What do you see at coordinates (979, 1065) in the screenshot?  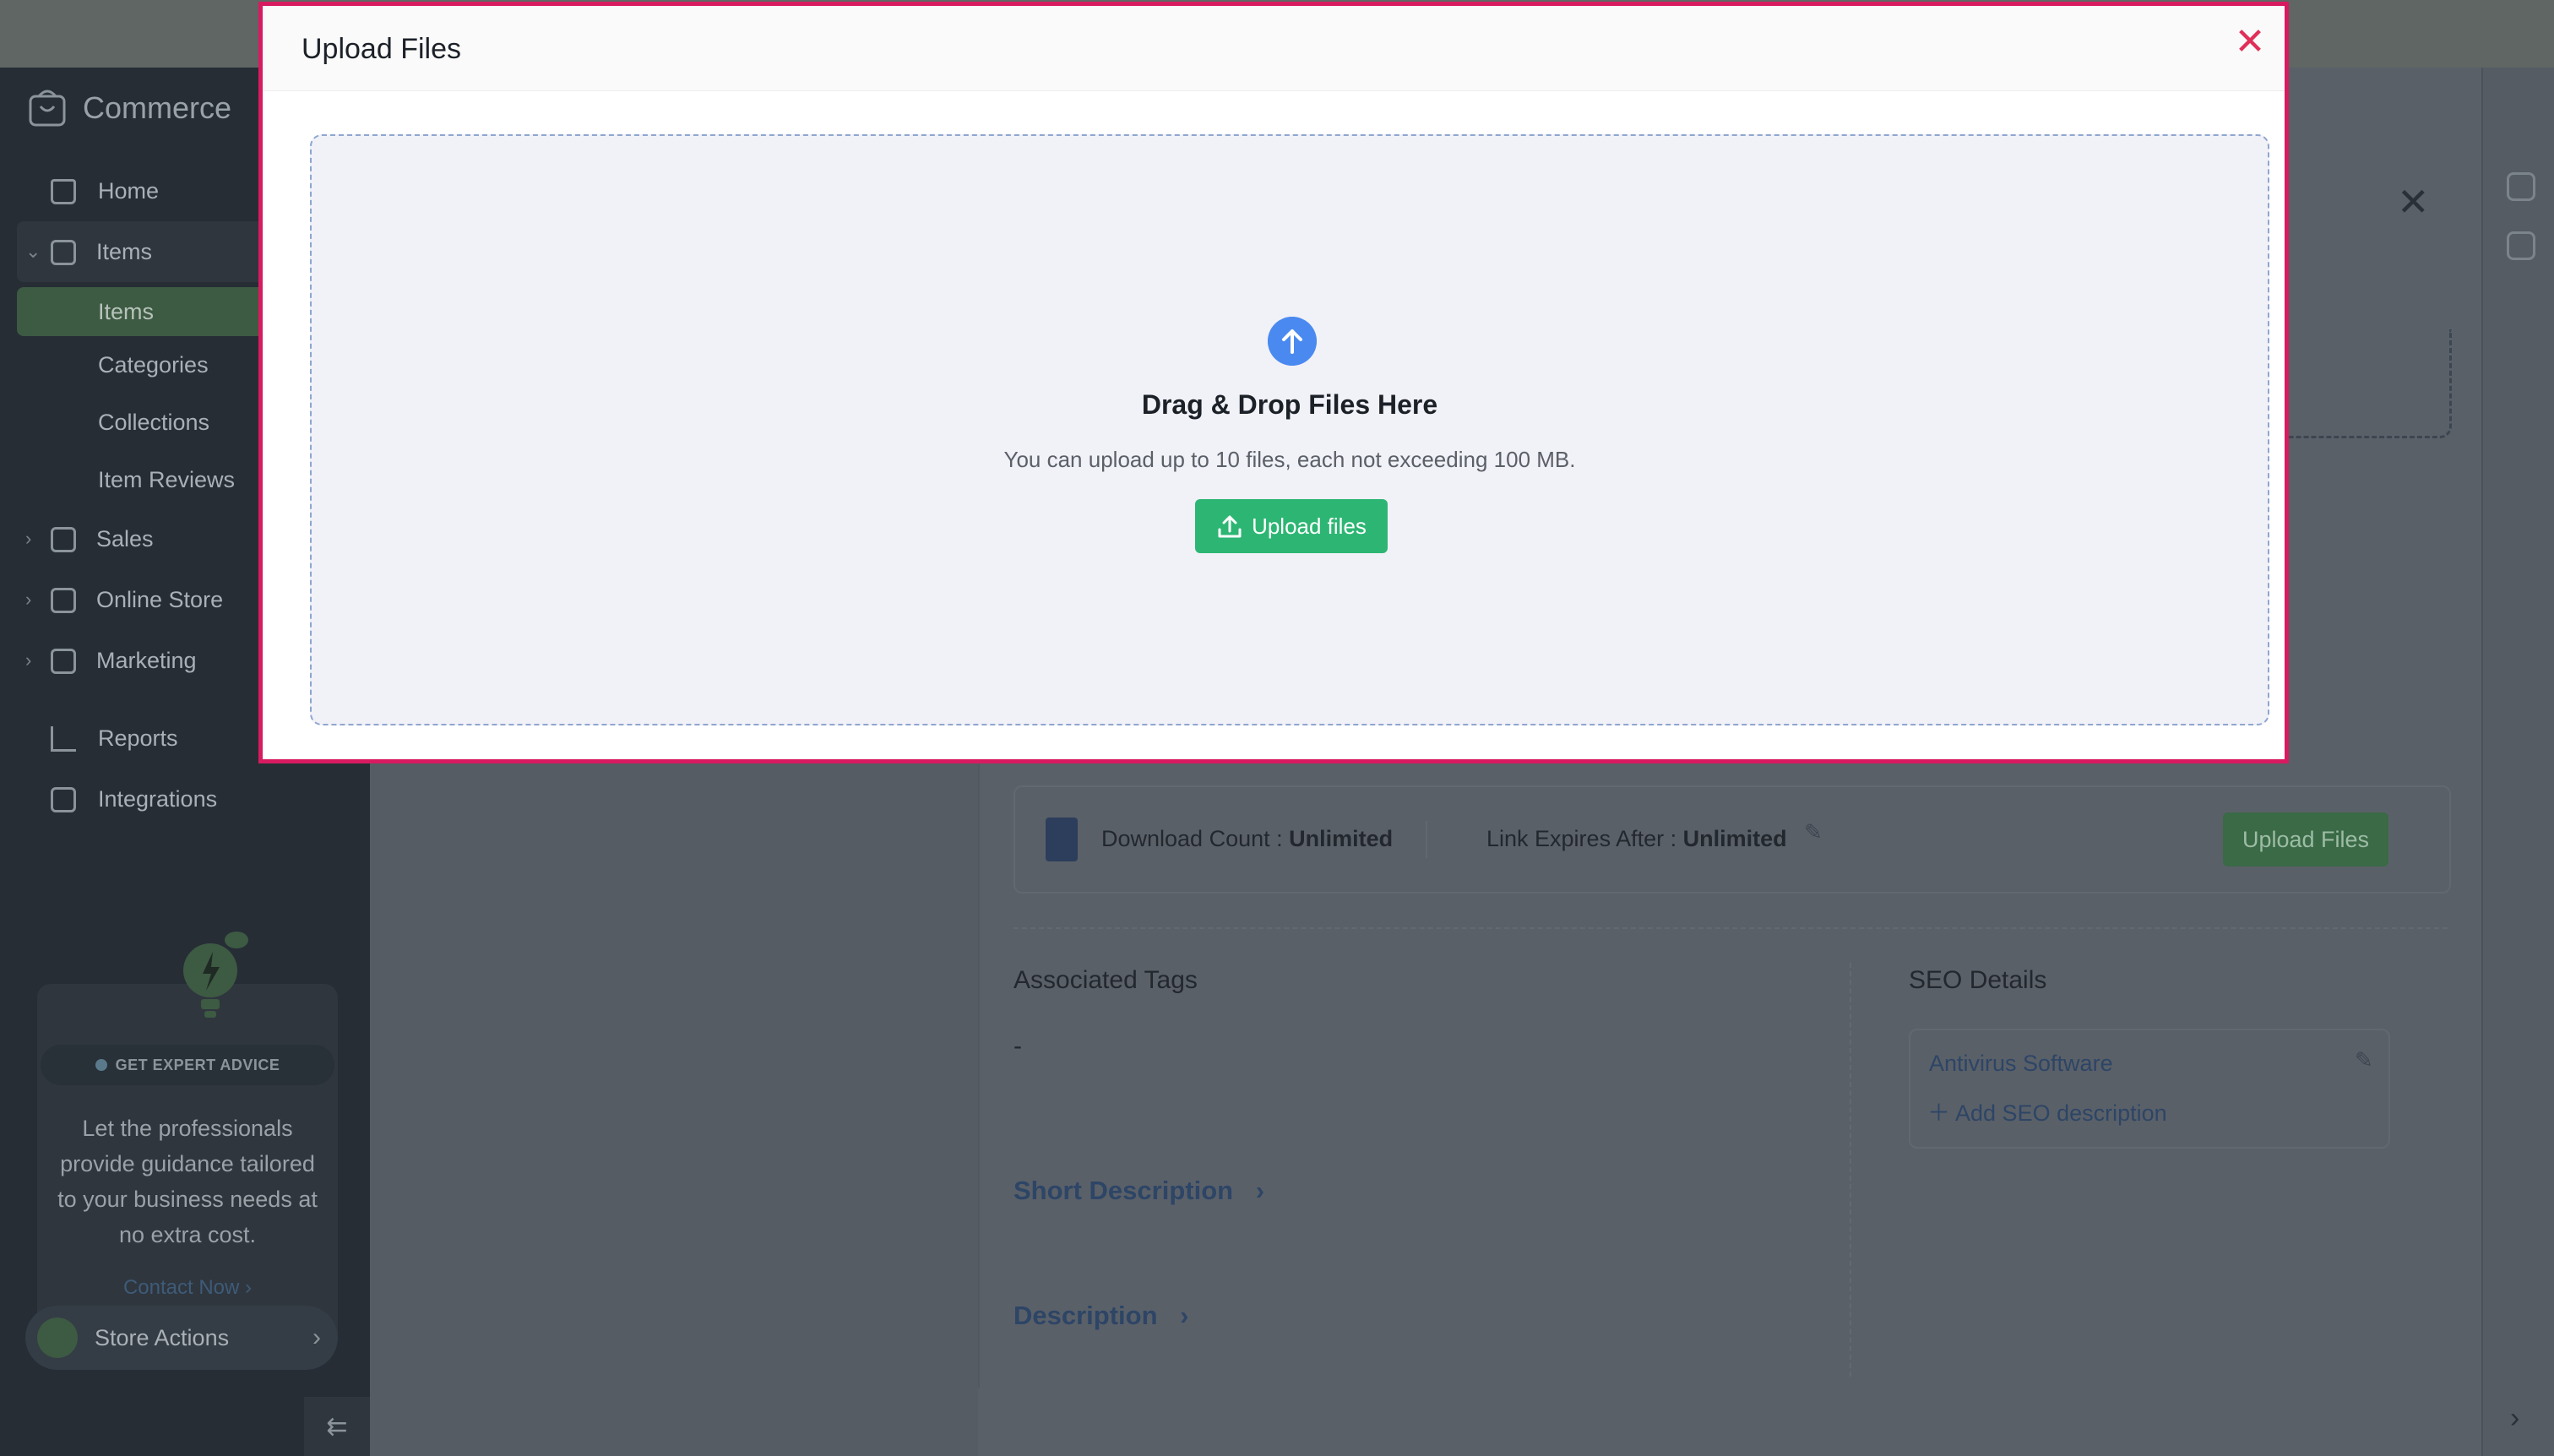 I see `panel-divider` at bounding box center [979, 1065].